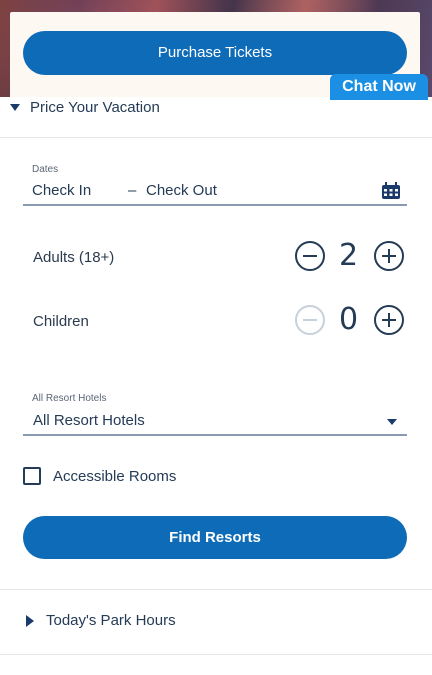  What do you see at coordinates (215, 537) in the screenshot?
I see `find-resorts-button: Find Resorts` at bounding box center [215, 537].